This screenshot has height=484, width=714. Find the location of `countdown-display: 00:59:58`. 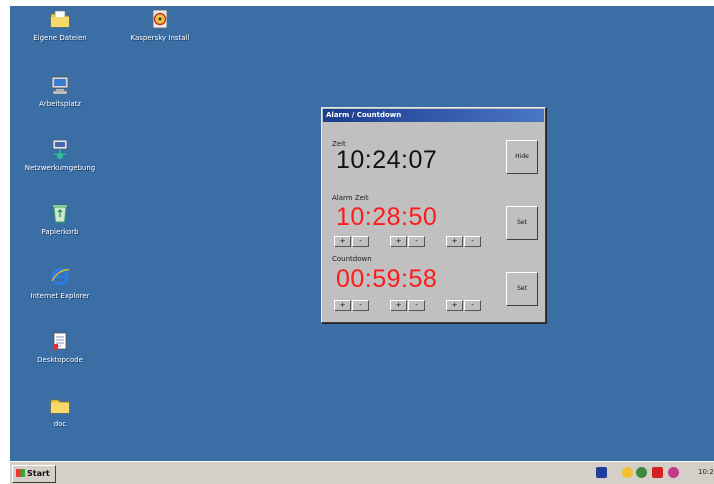

countdown-display: 00:59:58 is located at coordinates (387, 279).